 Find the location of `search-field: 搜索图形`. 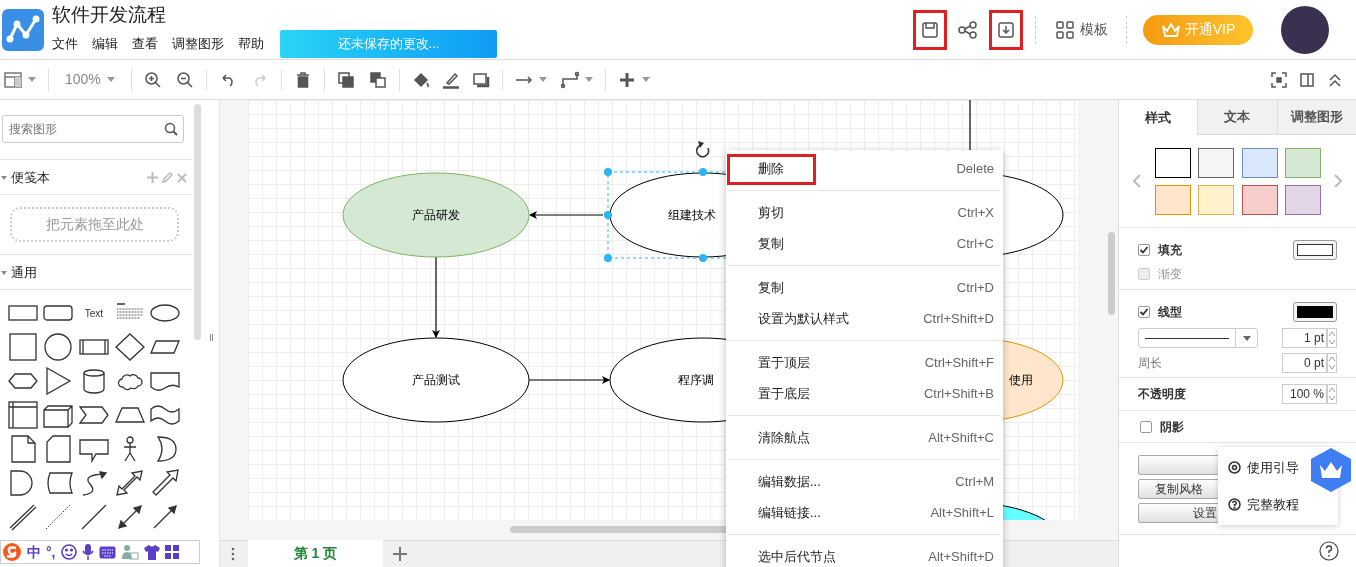

search-field: 搜索图形 is located at coordinates (93, 129).